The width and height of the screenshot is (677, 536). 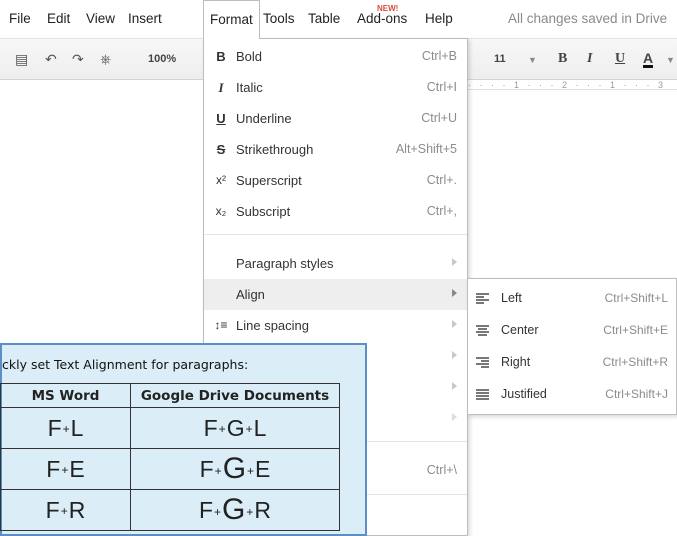 What do you see at coordinates (439, 118) in the screenshot?
I see `menu-item-shortcut: Ctrl+U` at bounding box center [439, 118].